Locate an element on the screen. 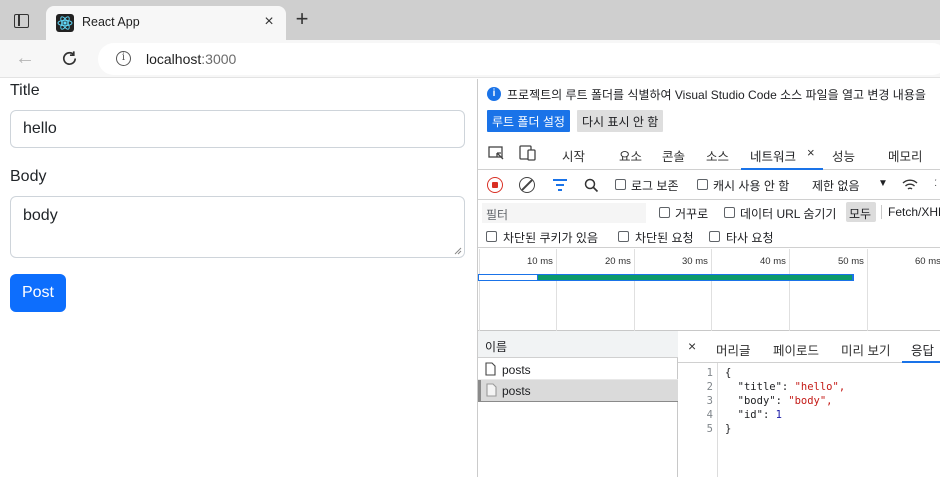  site-info-icon: i is located at coordinates (123, 58).